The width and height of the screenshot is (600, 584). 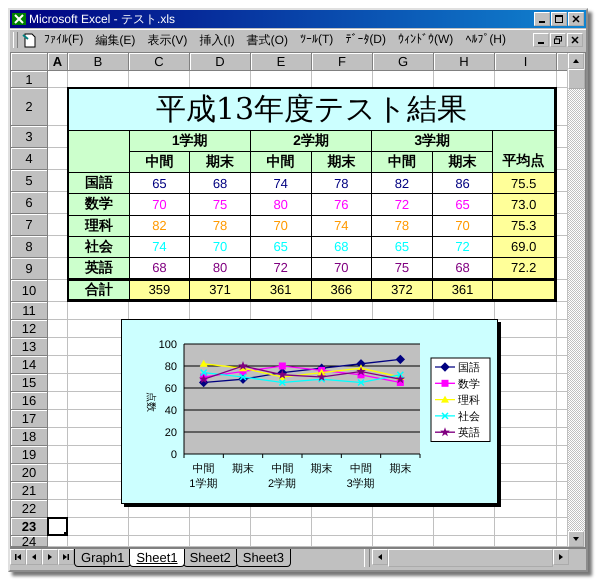 I want to click on legend-label: 英語, so click(x=469, y=433).